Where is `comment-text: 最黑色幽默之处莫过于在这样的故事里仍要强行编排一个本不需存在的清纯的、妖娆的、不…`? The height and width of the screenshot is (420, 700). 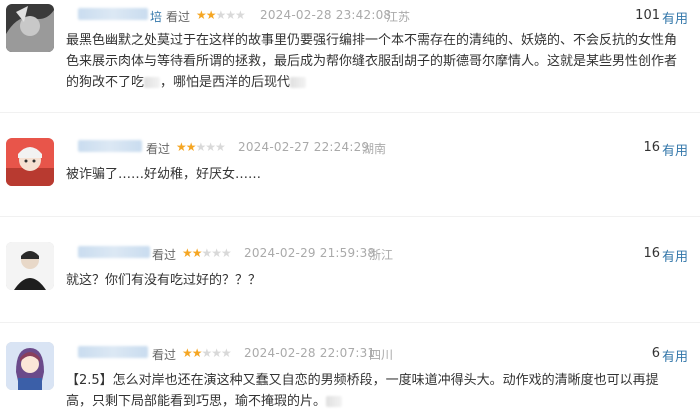
comment-text: 最黑色幽默之处莫过于在这样的故事里仍要强行编排一个本不需存在的清纯的、妖娆的、不… is located at coordinates (377, 61).